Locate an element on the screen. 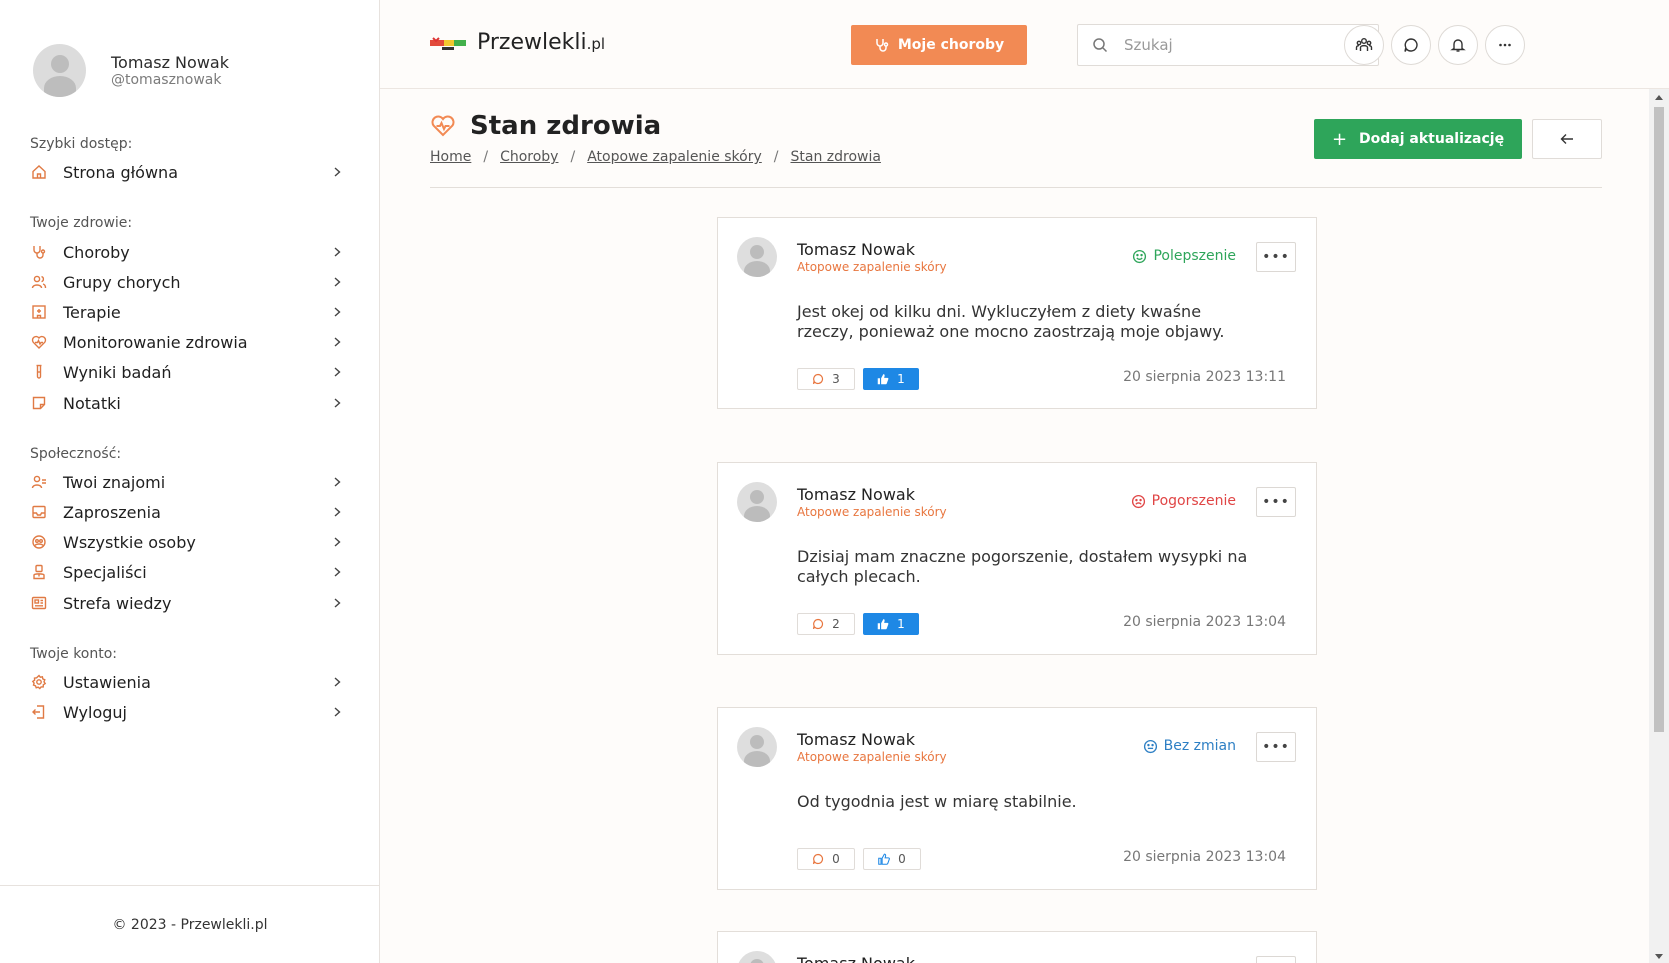 The height and width of the screenshot is (963, 1669). search-box is located at coordinates (1228, 45).